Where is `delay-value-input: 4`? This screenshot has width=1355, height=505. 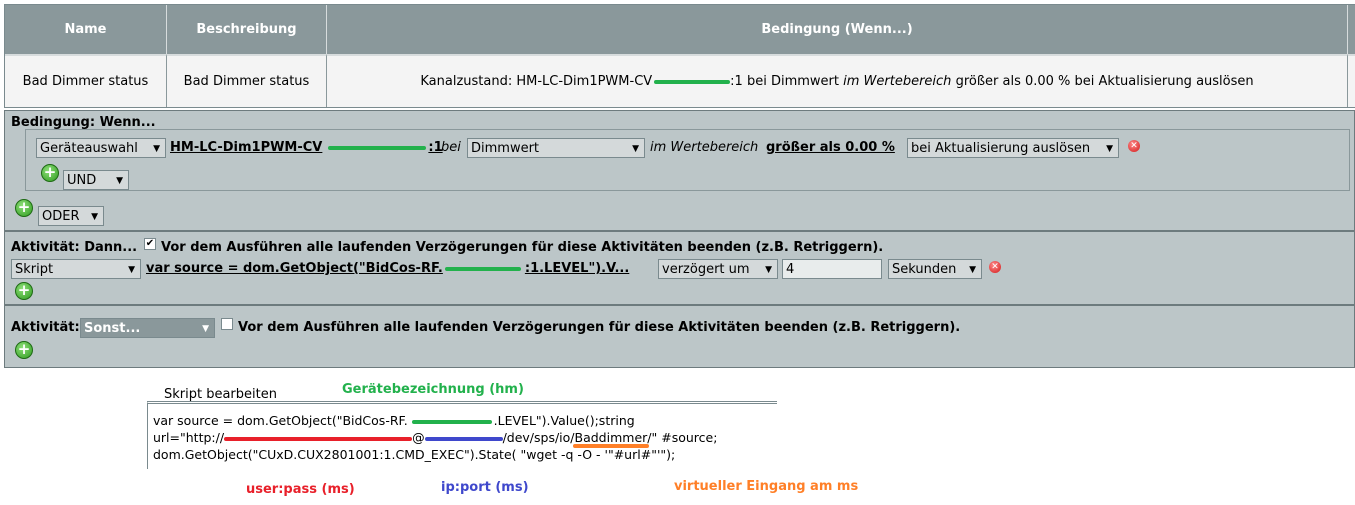 delay-value-input: 4 is located at coordinates (832, 269).